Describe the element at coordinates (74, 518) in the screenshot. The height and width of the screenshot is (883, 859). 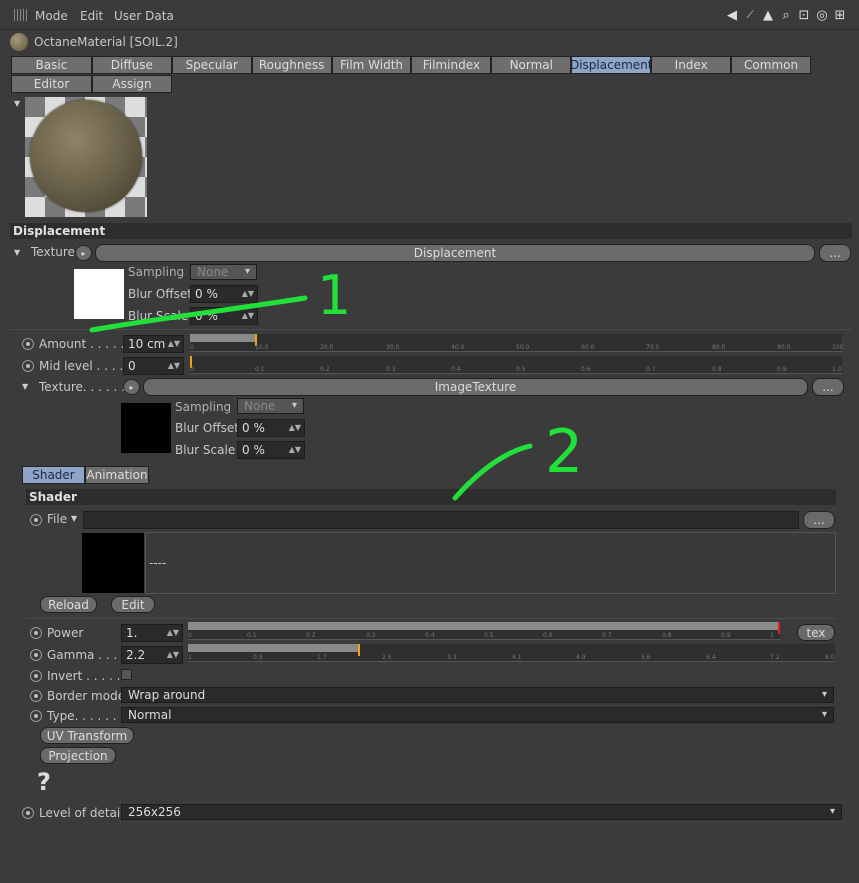
I see `file-dropdown-icon: ▼` at that location.